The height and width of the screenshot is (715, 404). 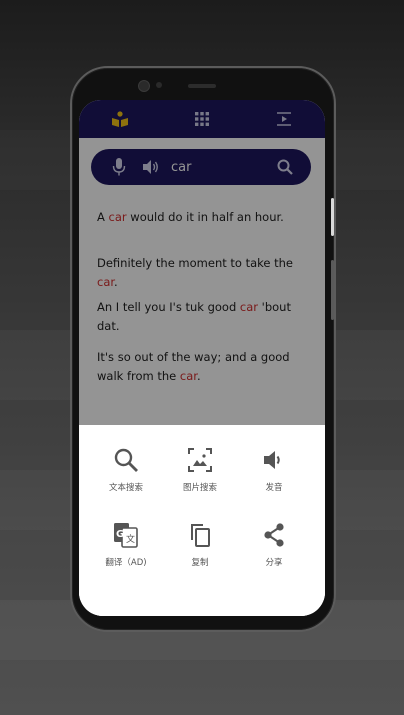 I want to click on volume-rocker, so click(x=332, y=290).